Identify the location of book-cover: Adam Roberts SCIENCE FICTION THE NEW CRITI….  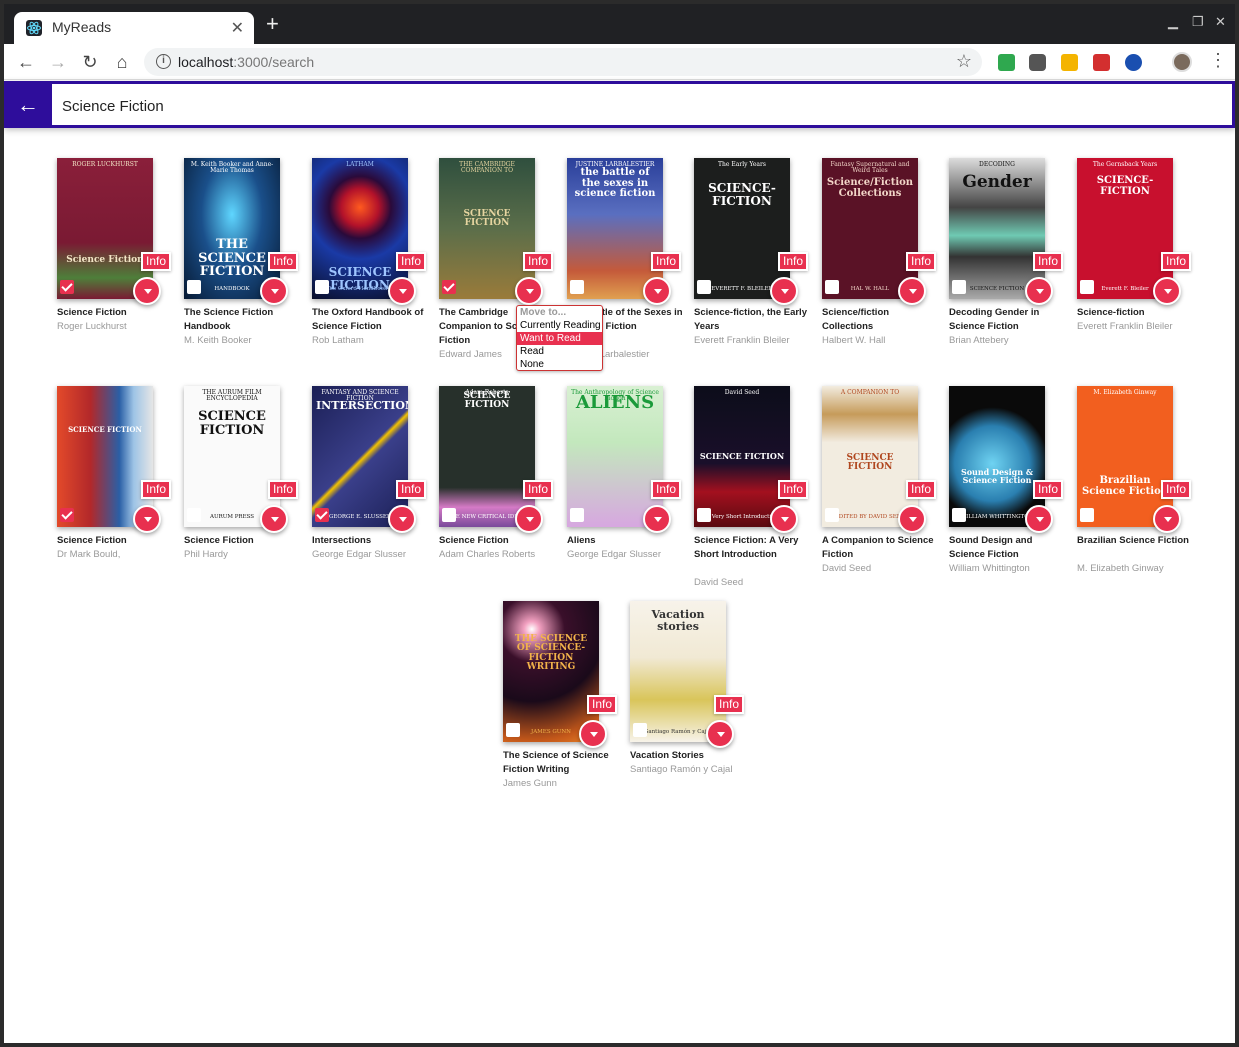
(487, 456).